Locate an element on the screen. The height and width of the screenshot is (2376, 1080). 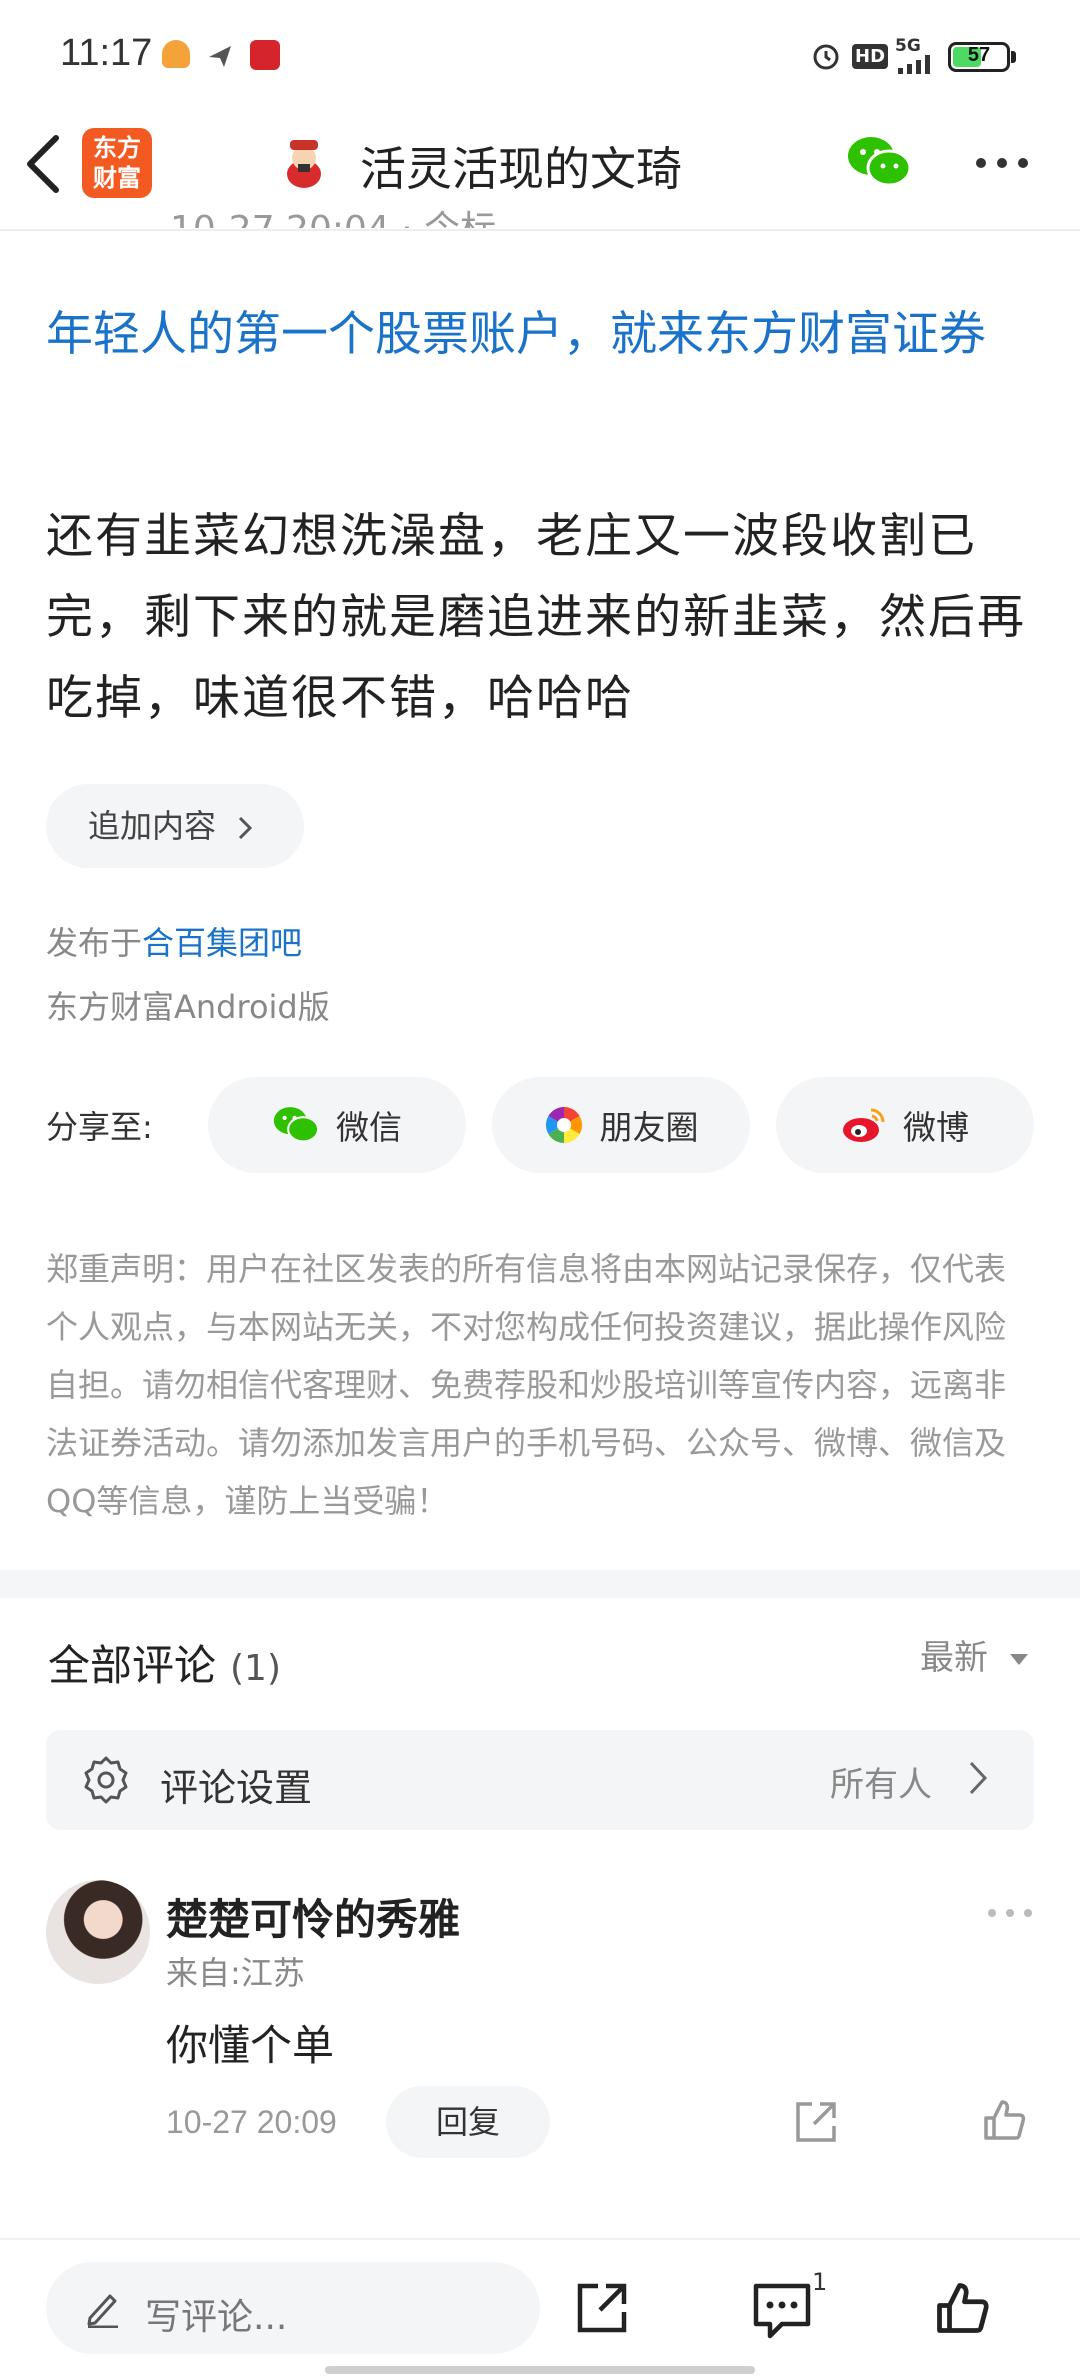
more-icon is located at coordinates (1002, 163).